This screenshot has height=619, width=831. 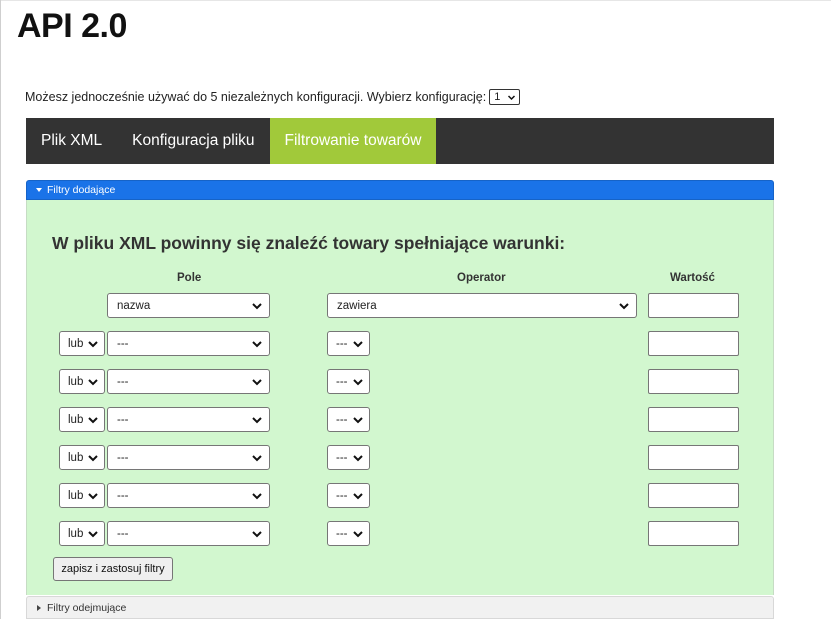 What do you see at coordinates (87, 607) in the screenshot?
I see `subtract-filters-title: Filtry odejmujące` at bounding box center [87, 607].